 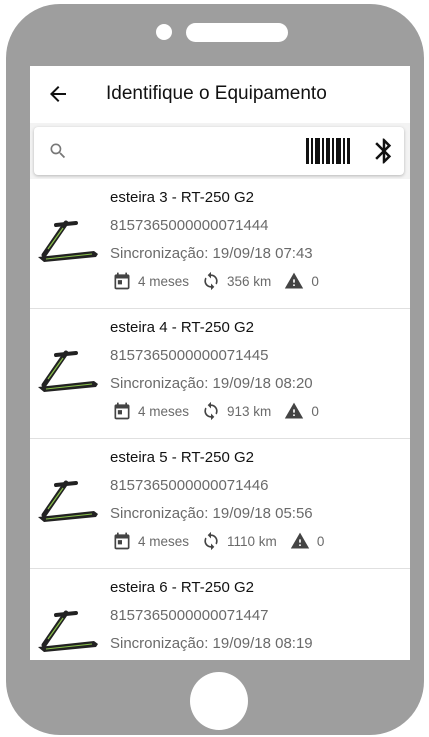 I want to click on serial-number: 8157365000000071445, so click(x=189, y=355).